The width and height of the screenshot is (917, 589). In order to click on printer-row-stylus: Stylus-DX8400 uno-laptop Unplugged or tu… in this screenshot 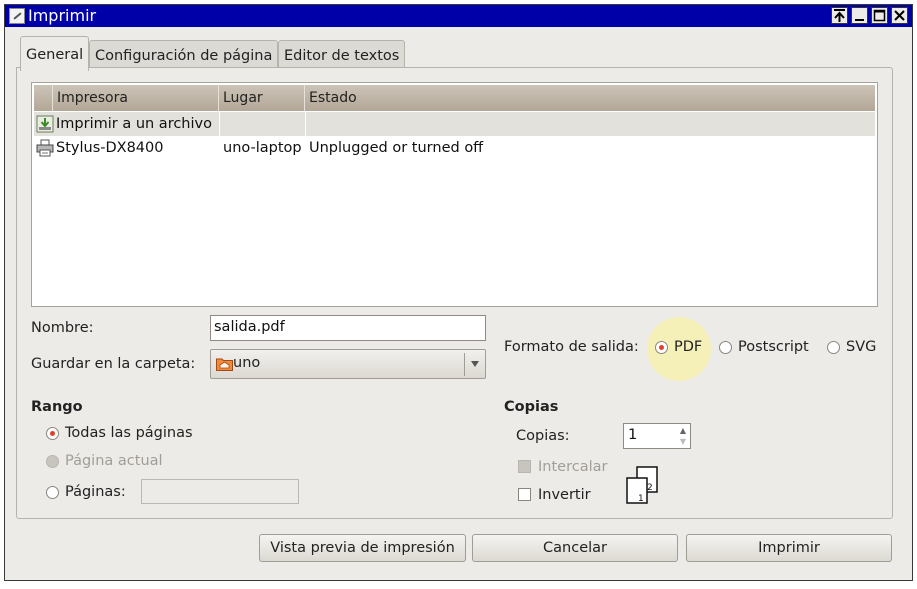, I will do `click(454, 148)`.